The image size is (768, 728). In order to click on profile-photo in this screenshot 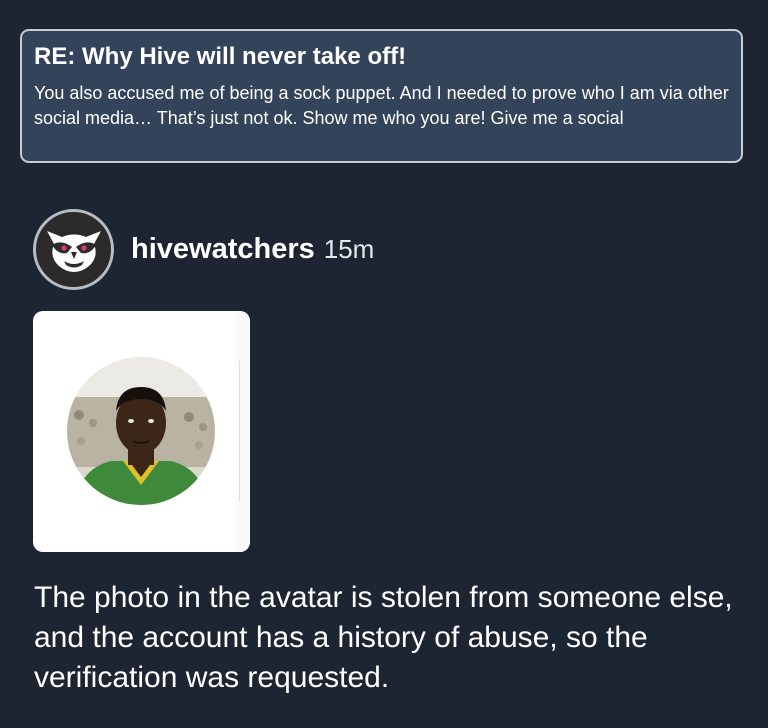, I will do `click(141, 431)`.